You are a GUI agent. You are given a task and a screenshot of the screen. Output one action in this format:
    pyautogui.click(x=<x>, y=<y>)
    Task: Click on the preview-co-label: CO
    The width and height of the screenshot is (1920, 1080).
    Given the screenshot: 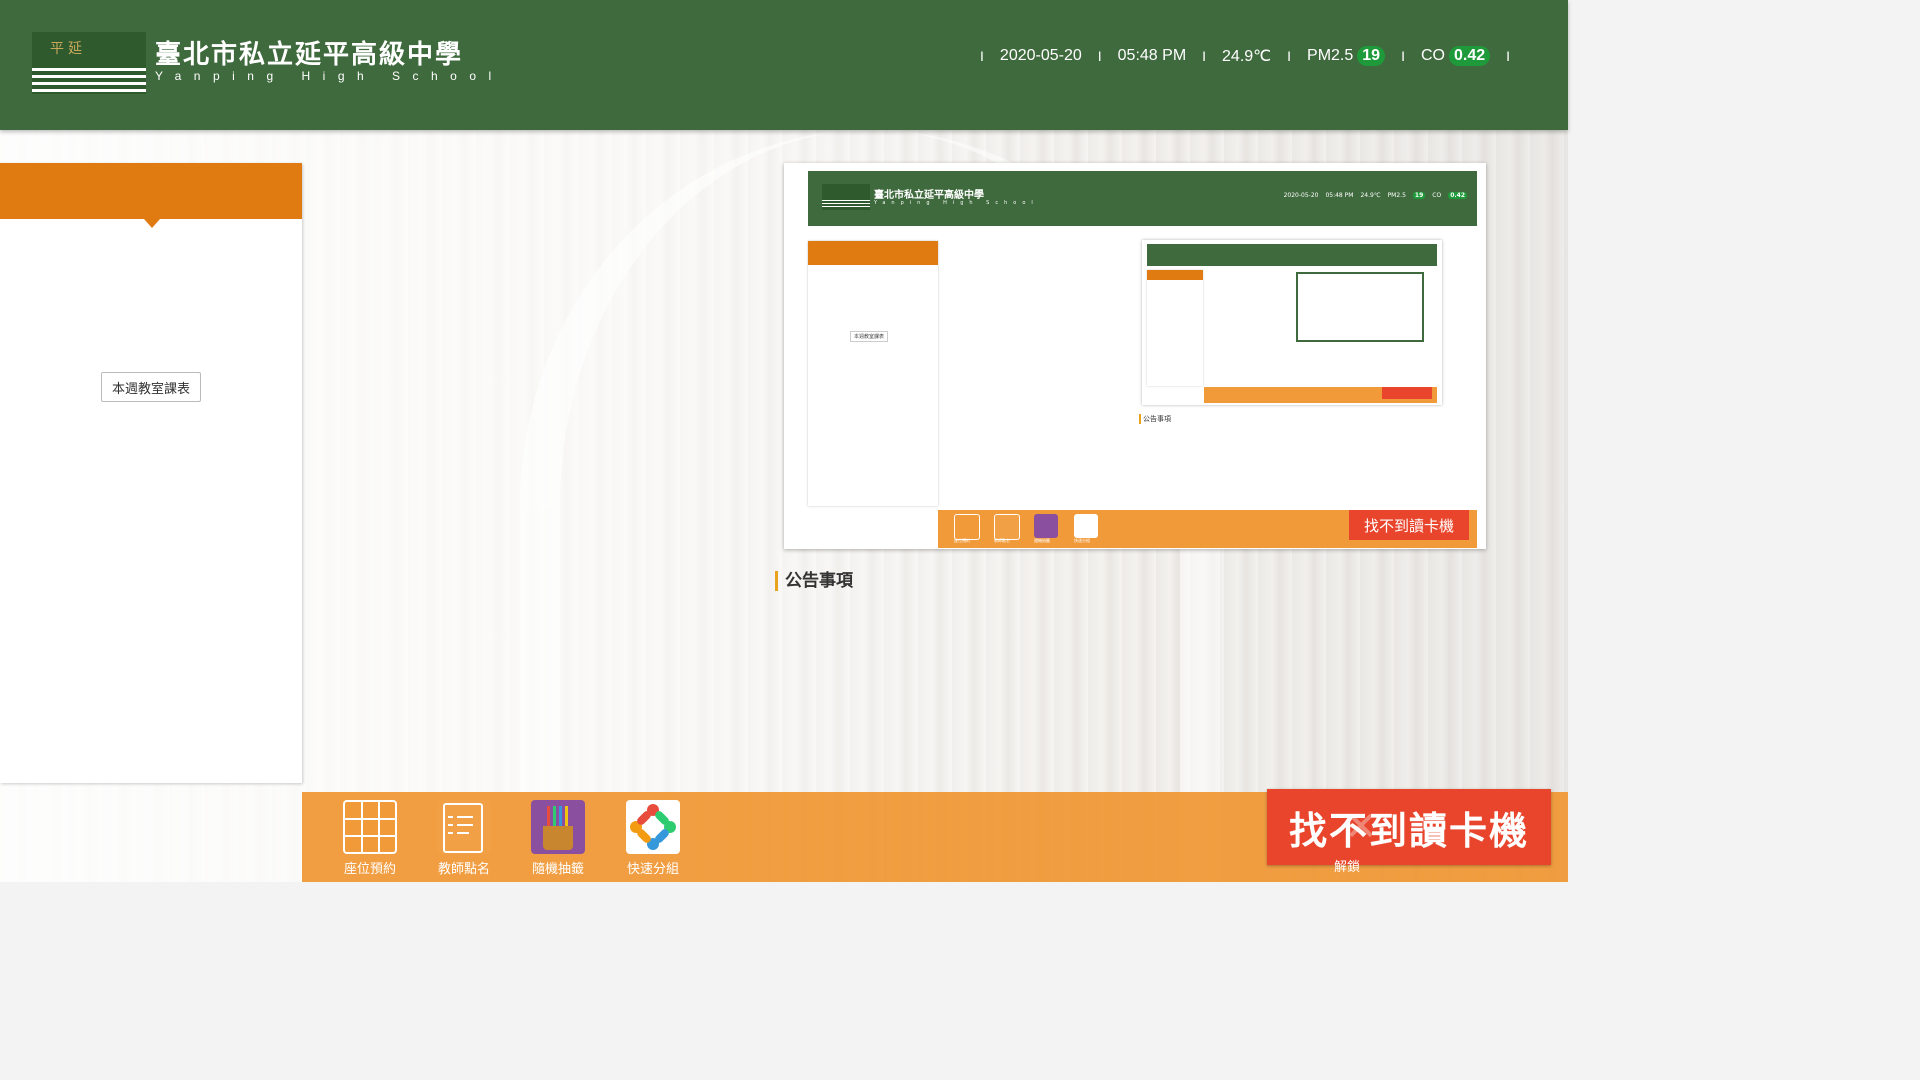 What is the action you would take?
    pyautogui.click(x=1437, y=195)
    